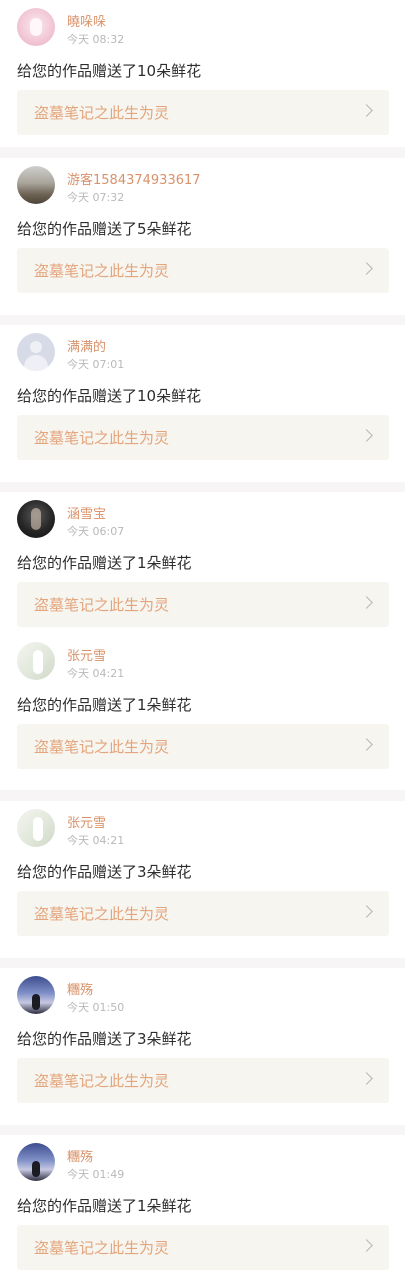  Describe the element at coordinates (202, 1046) in the screenshot. I see `notification-item: 糰殇 今天 01:50 给您的作品赠送了3朵鲜花 盗墓笔记之此生为灵` at that location.